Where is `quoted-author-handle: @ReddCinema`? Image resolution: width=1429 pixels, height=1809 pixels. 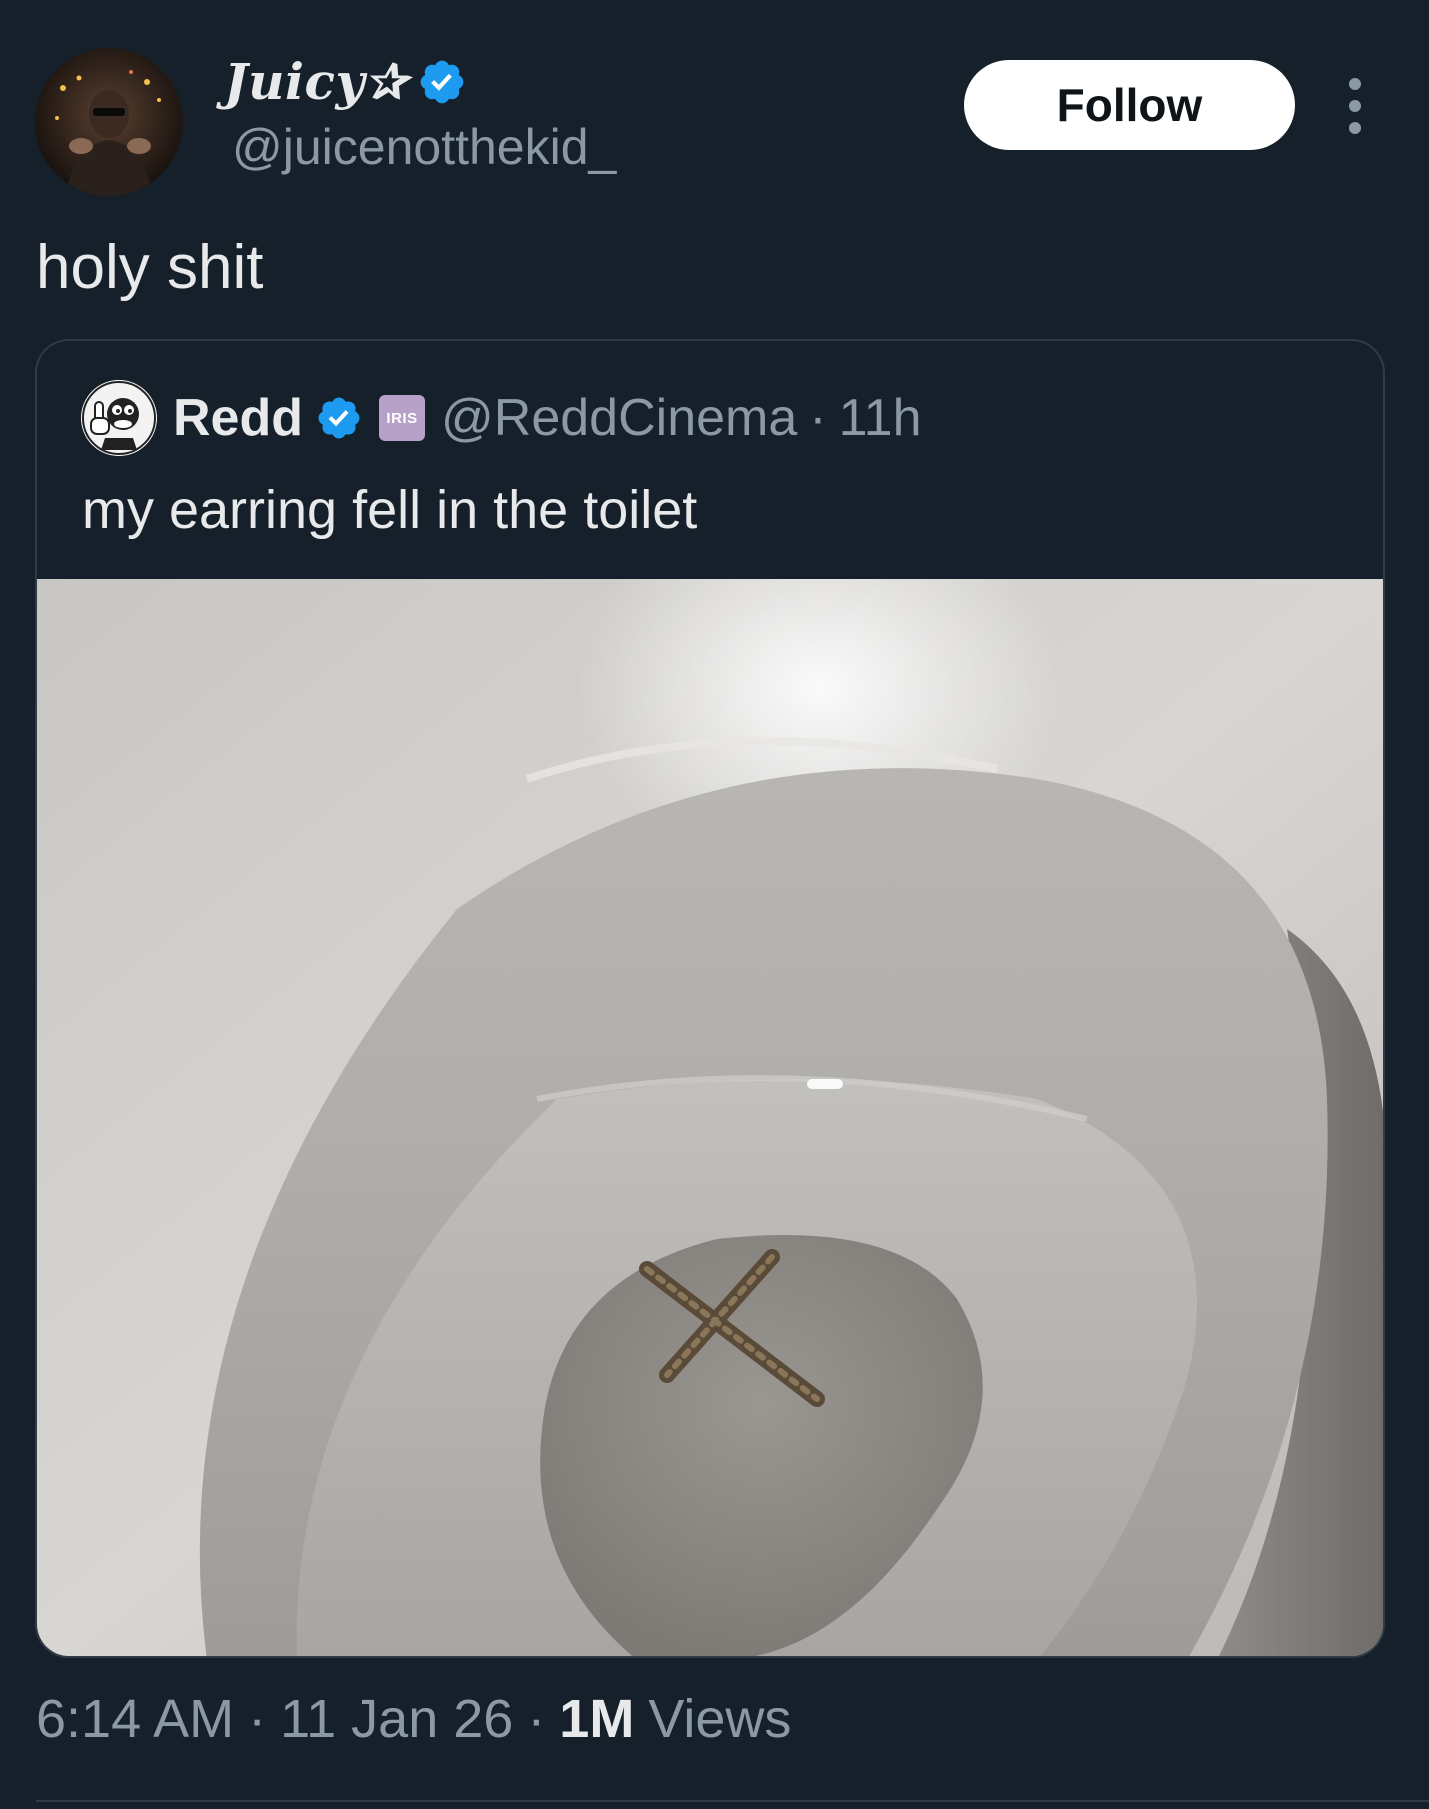
quoted-author-handle: @ReddCinema is located at coordinates (619, 418).